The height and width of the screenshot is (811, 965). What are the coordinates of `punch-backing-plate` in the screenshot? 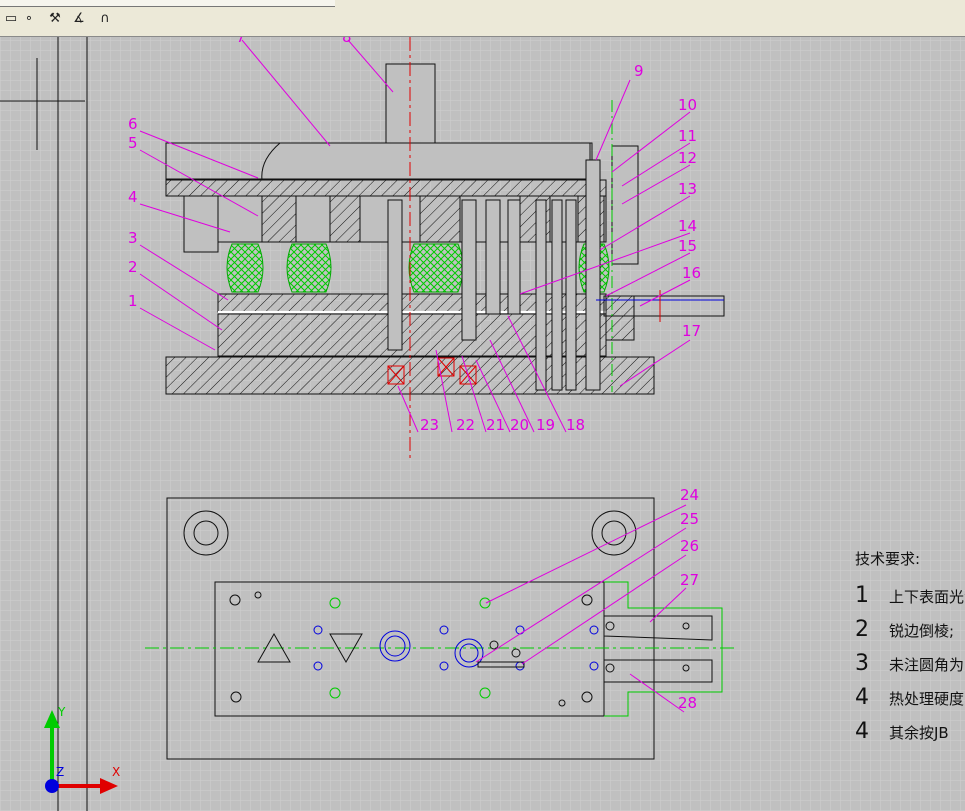 It's located at (386, 188).